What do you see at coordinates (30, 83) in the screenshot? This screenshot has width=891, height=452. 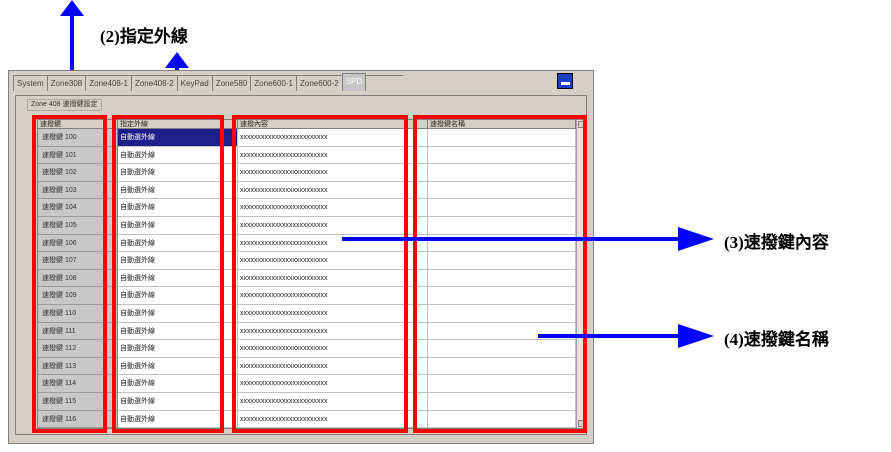 I see `tab-system: System` at bounding box center [30, 83].